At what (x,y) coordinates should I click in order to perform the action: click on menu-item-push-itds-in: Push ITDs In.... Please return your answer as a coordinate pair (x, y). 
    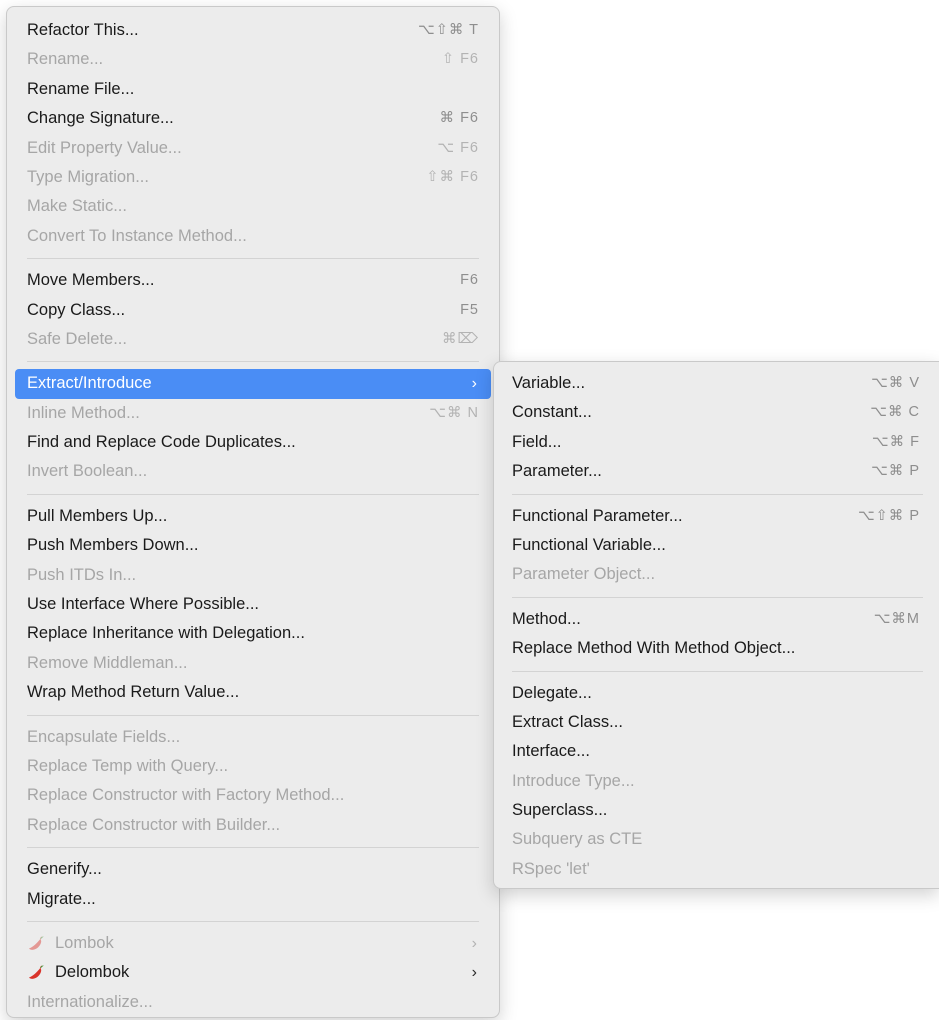
    Looking at the image, I should click on (253, 575).